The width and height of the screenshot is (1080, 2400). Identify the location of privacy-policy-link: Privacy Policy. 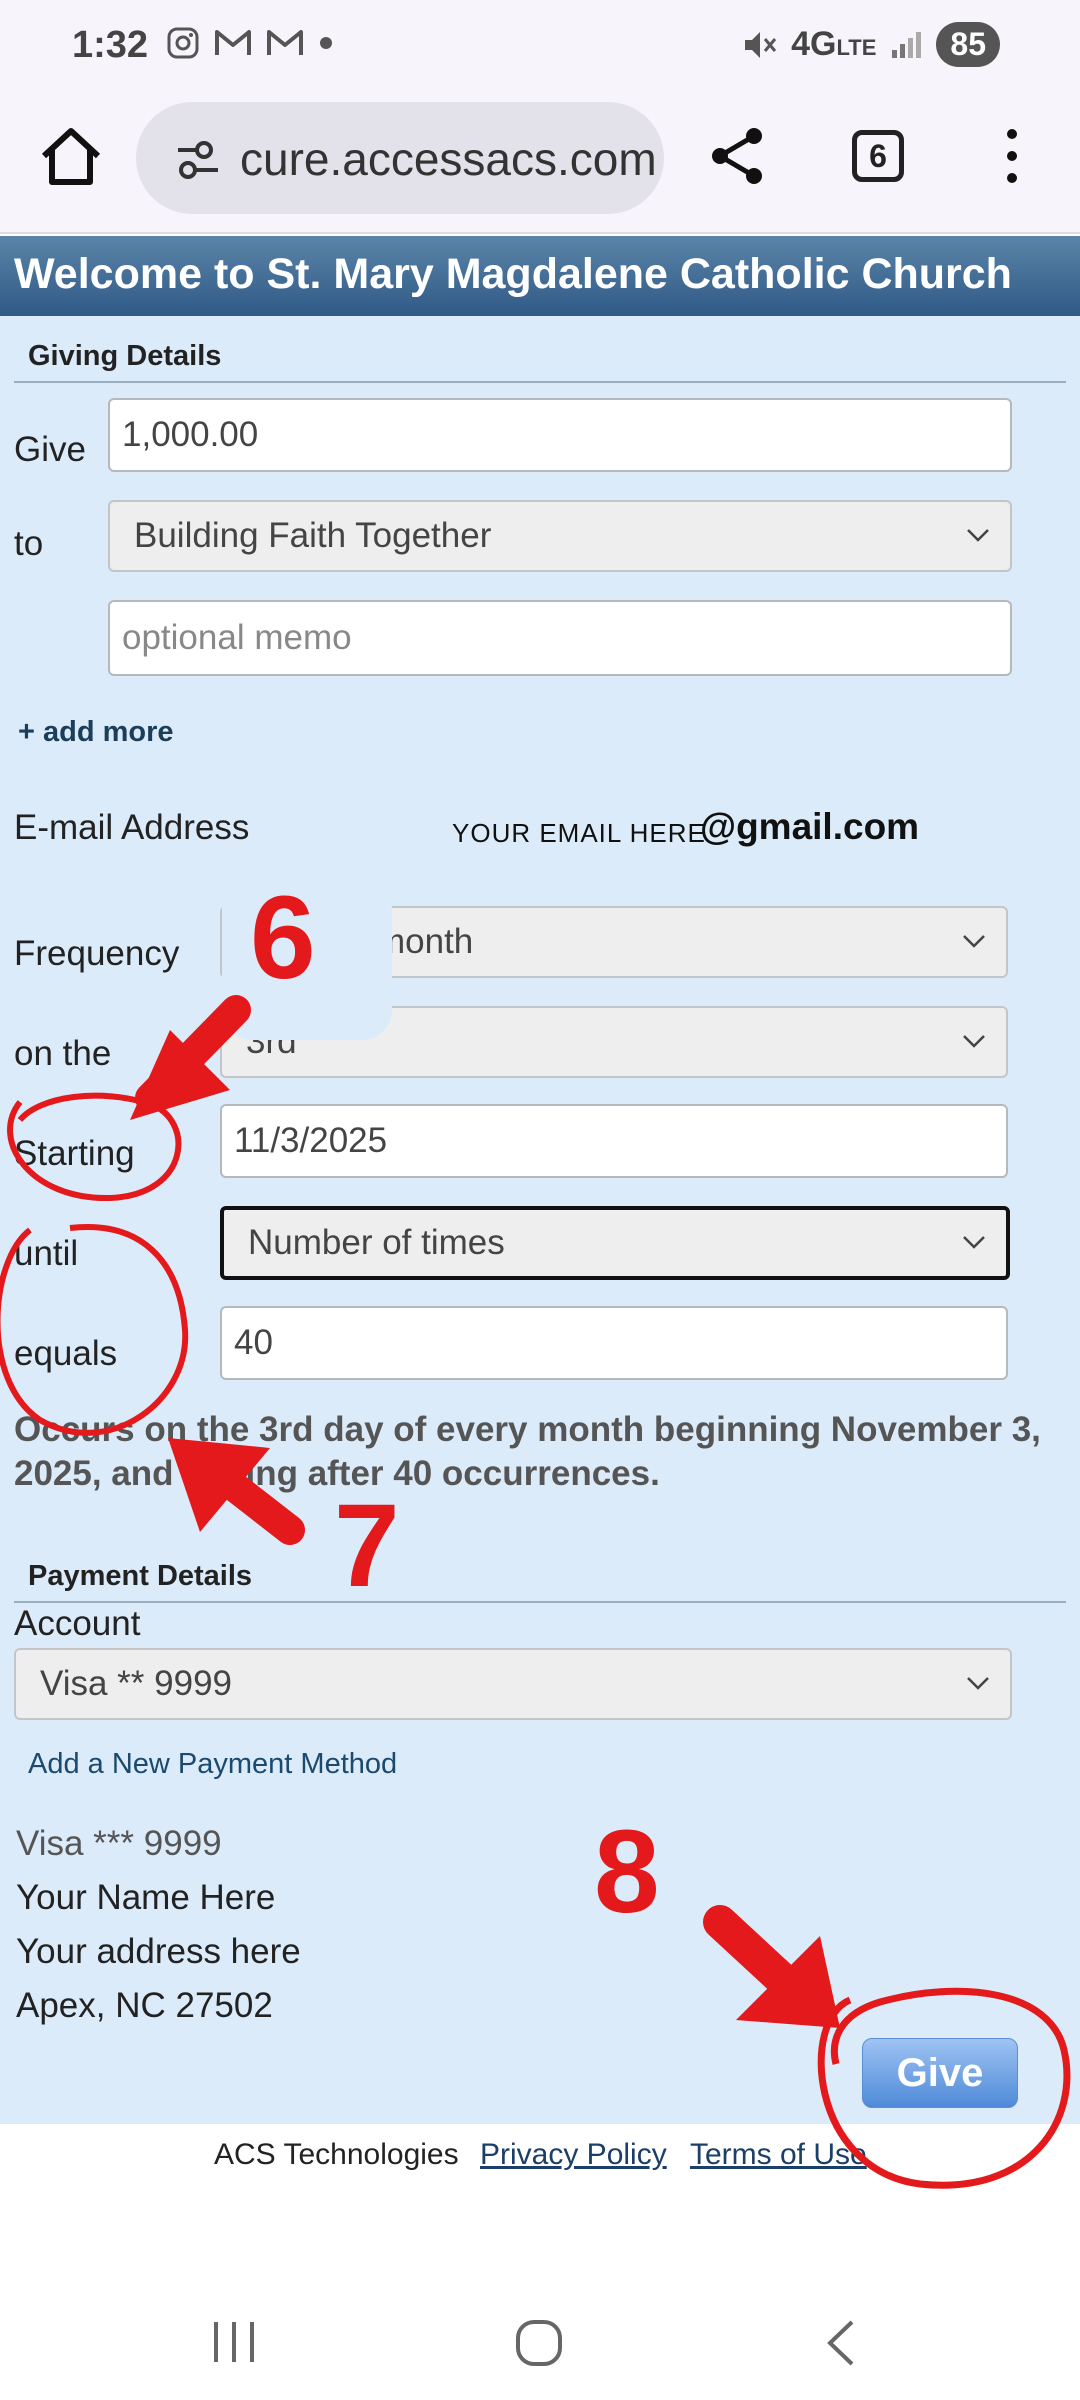
(573, 2155).